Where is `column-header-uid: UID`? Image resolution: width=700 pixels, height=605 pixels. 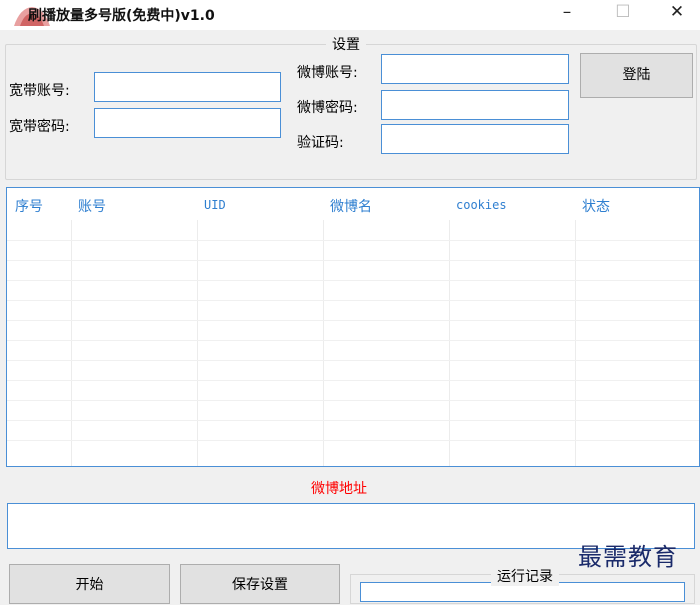
column-header-uid: UID is located at coordinates (215, 205).